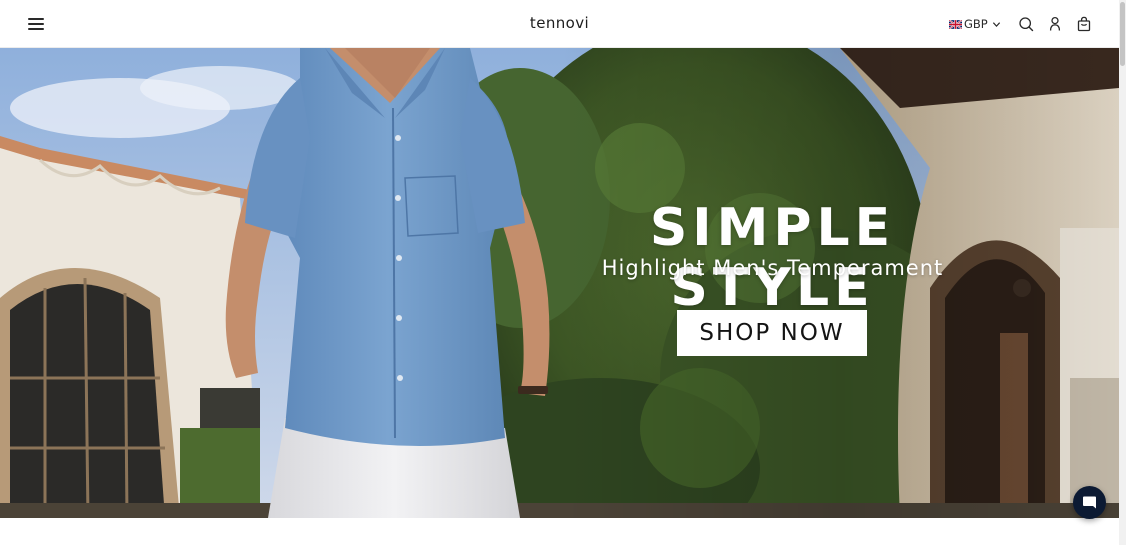 This screenshot has height=545, width=1126. I want to click on page-scrollbar, so click(1122, 272).